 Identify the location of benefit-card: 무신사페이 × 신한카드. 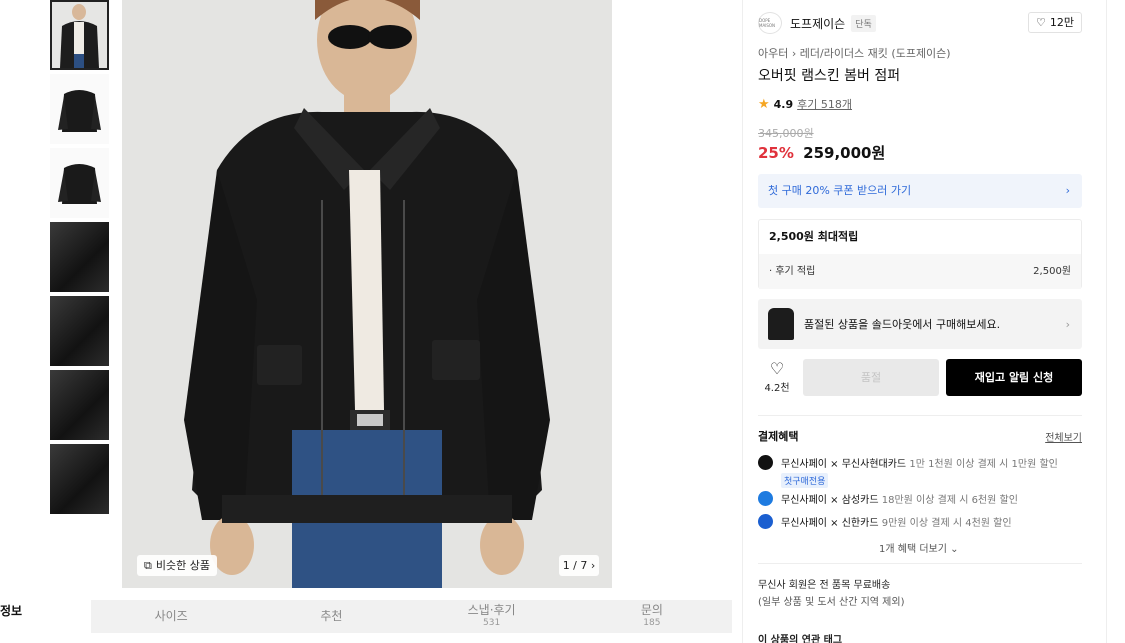
(830, 523).